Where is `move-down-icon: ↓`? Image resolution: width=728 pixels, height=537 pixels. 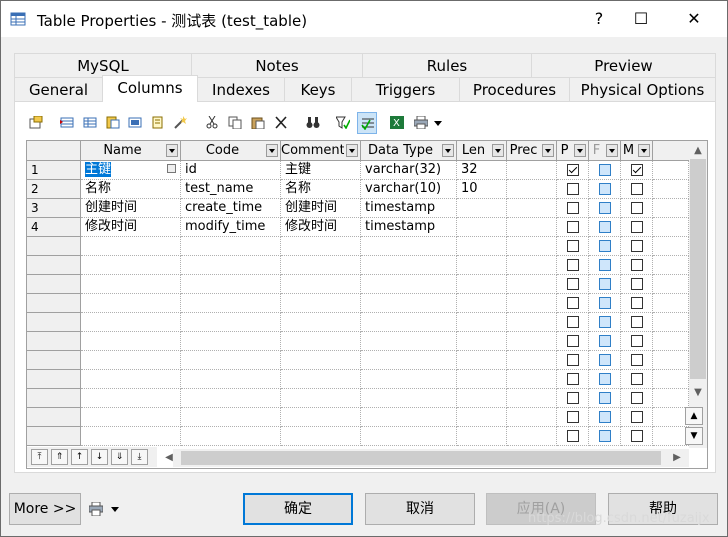 move-down-icon: ↓ is located at coordinates (99, 457).